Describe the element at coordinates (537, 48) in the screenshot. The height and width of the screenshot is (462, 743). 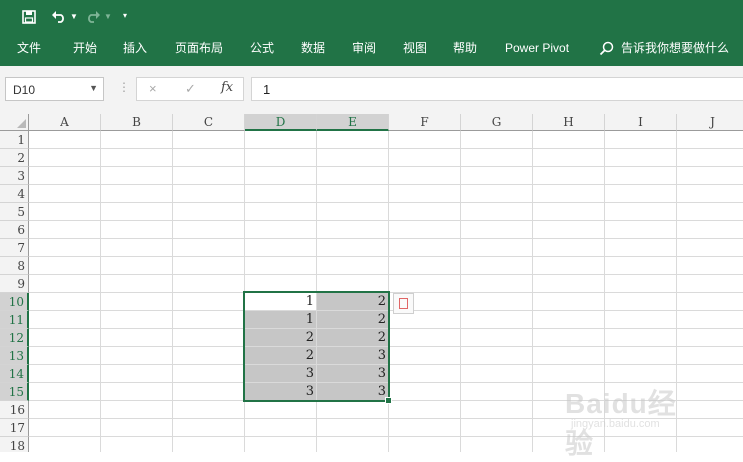
I see `tab-power-pivot: Power Pivot` at that location.